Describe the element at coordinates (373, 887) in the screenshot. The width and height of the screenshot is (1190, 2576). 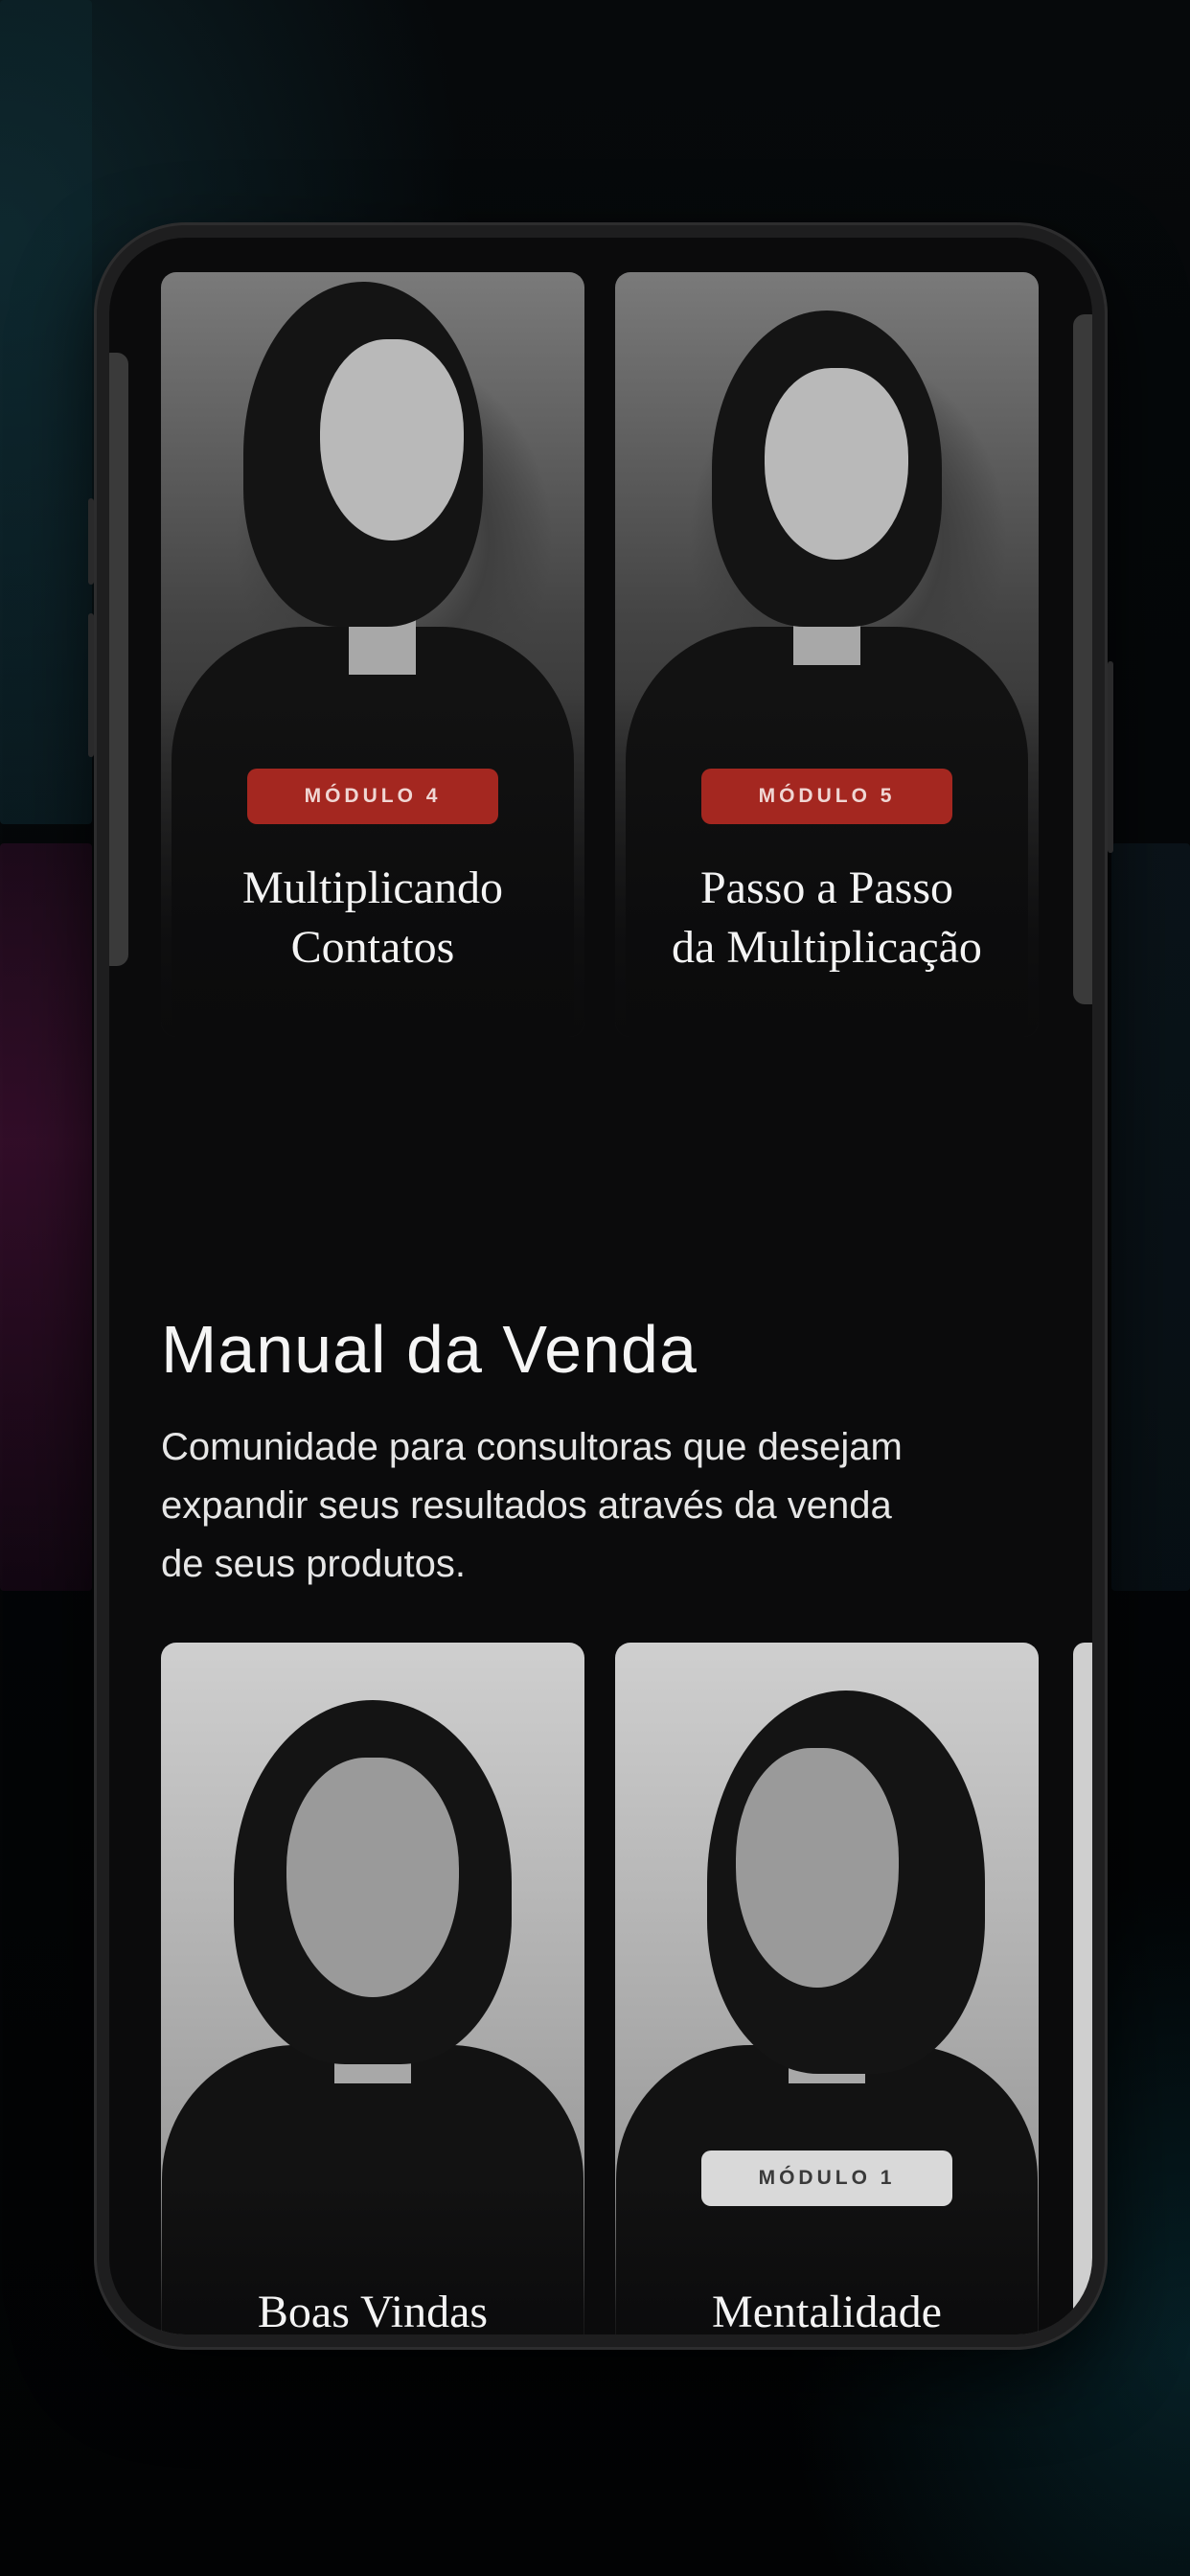
I see `module-title-line-1: Multiplicando` at that location.